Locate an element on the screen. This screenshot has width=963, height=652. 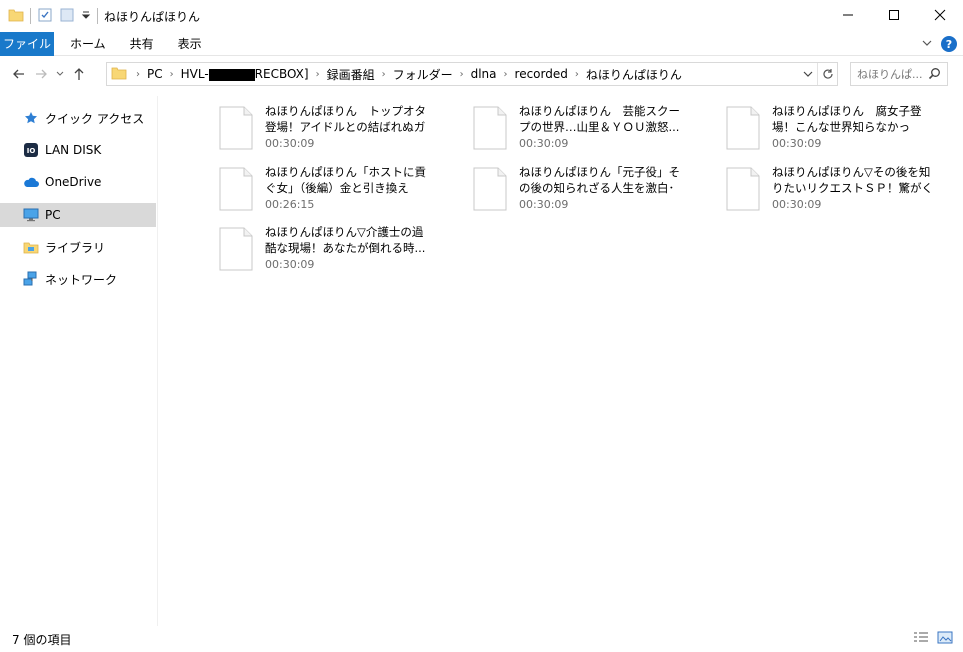
help-icon: ? is located at coordinates (949, 44).